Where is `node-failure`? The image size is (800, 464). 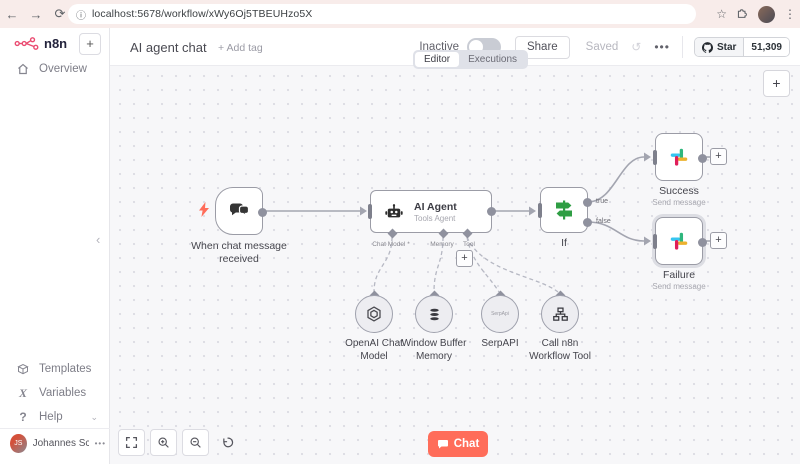 node-failure is located at coordinates (680, 241).